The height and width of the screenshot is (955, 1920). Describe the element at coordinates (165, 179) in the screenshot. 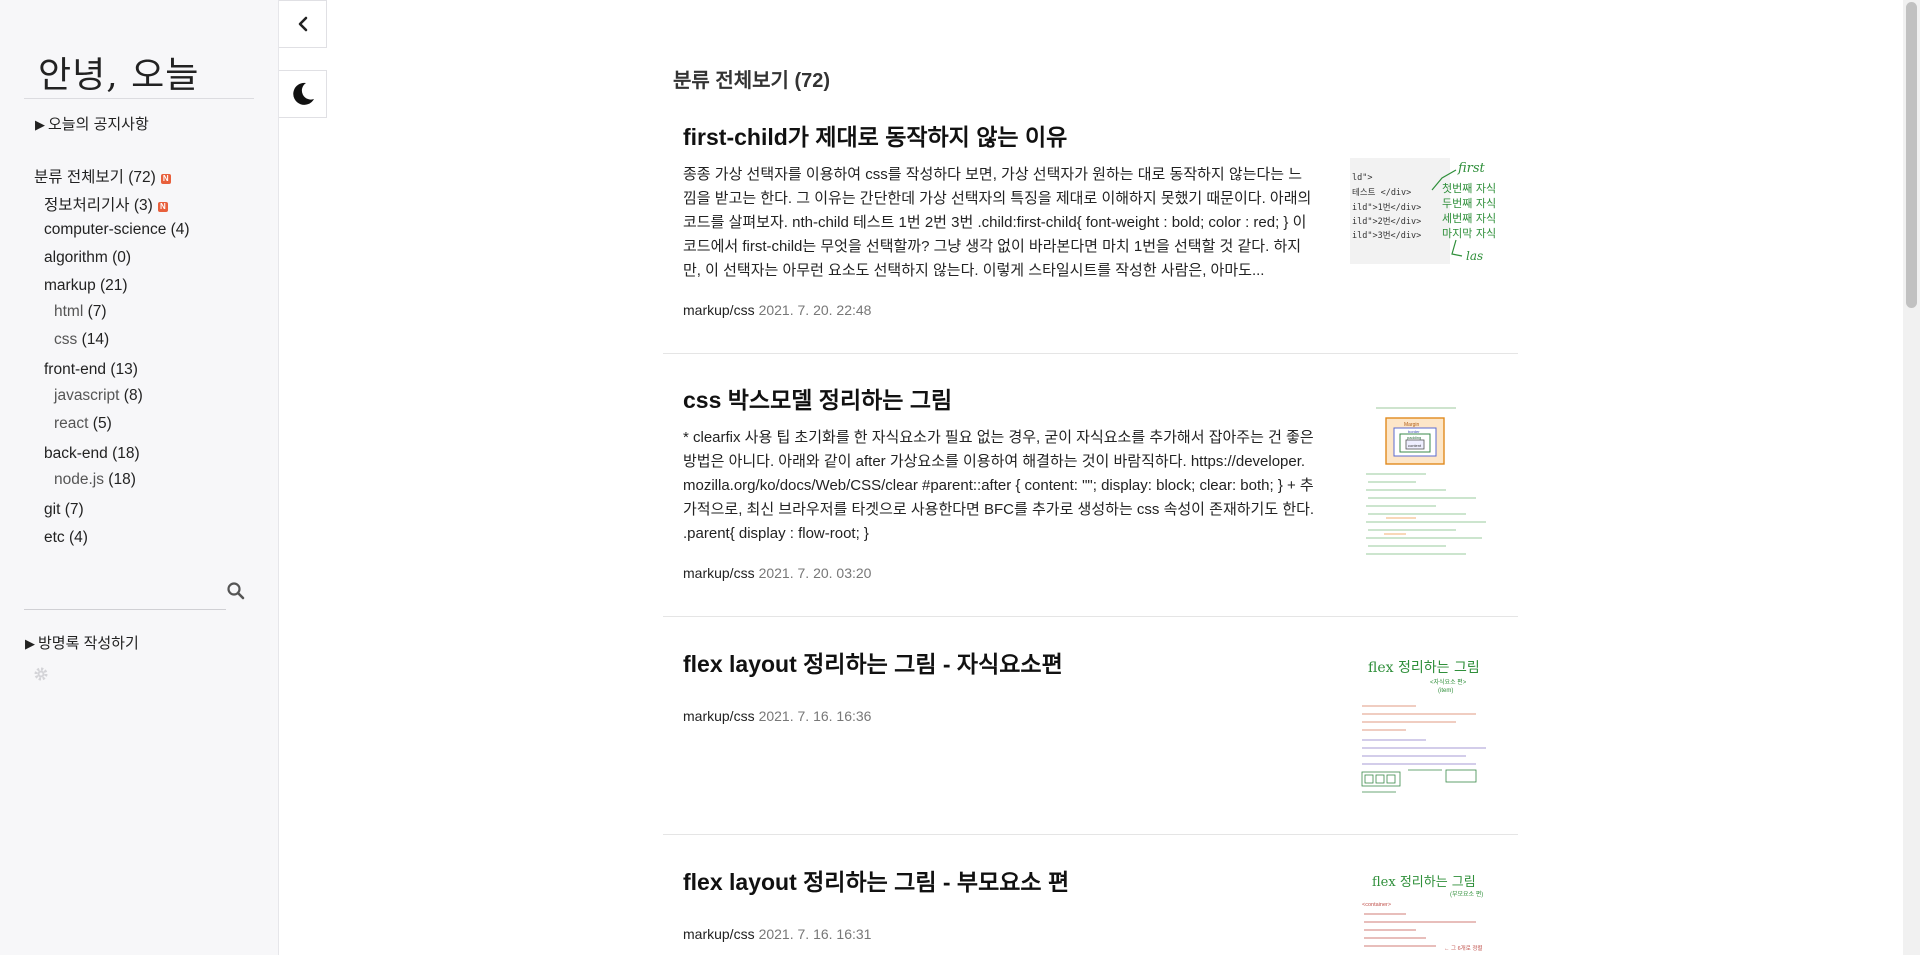

I see `new-badge: N` at that location.